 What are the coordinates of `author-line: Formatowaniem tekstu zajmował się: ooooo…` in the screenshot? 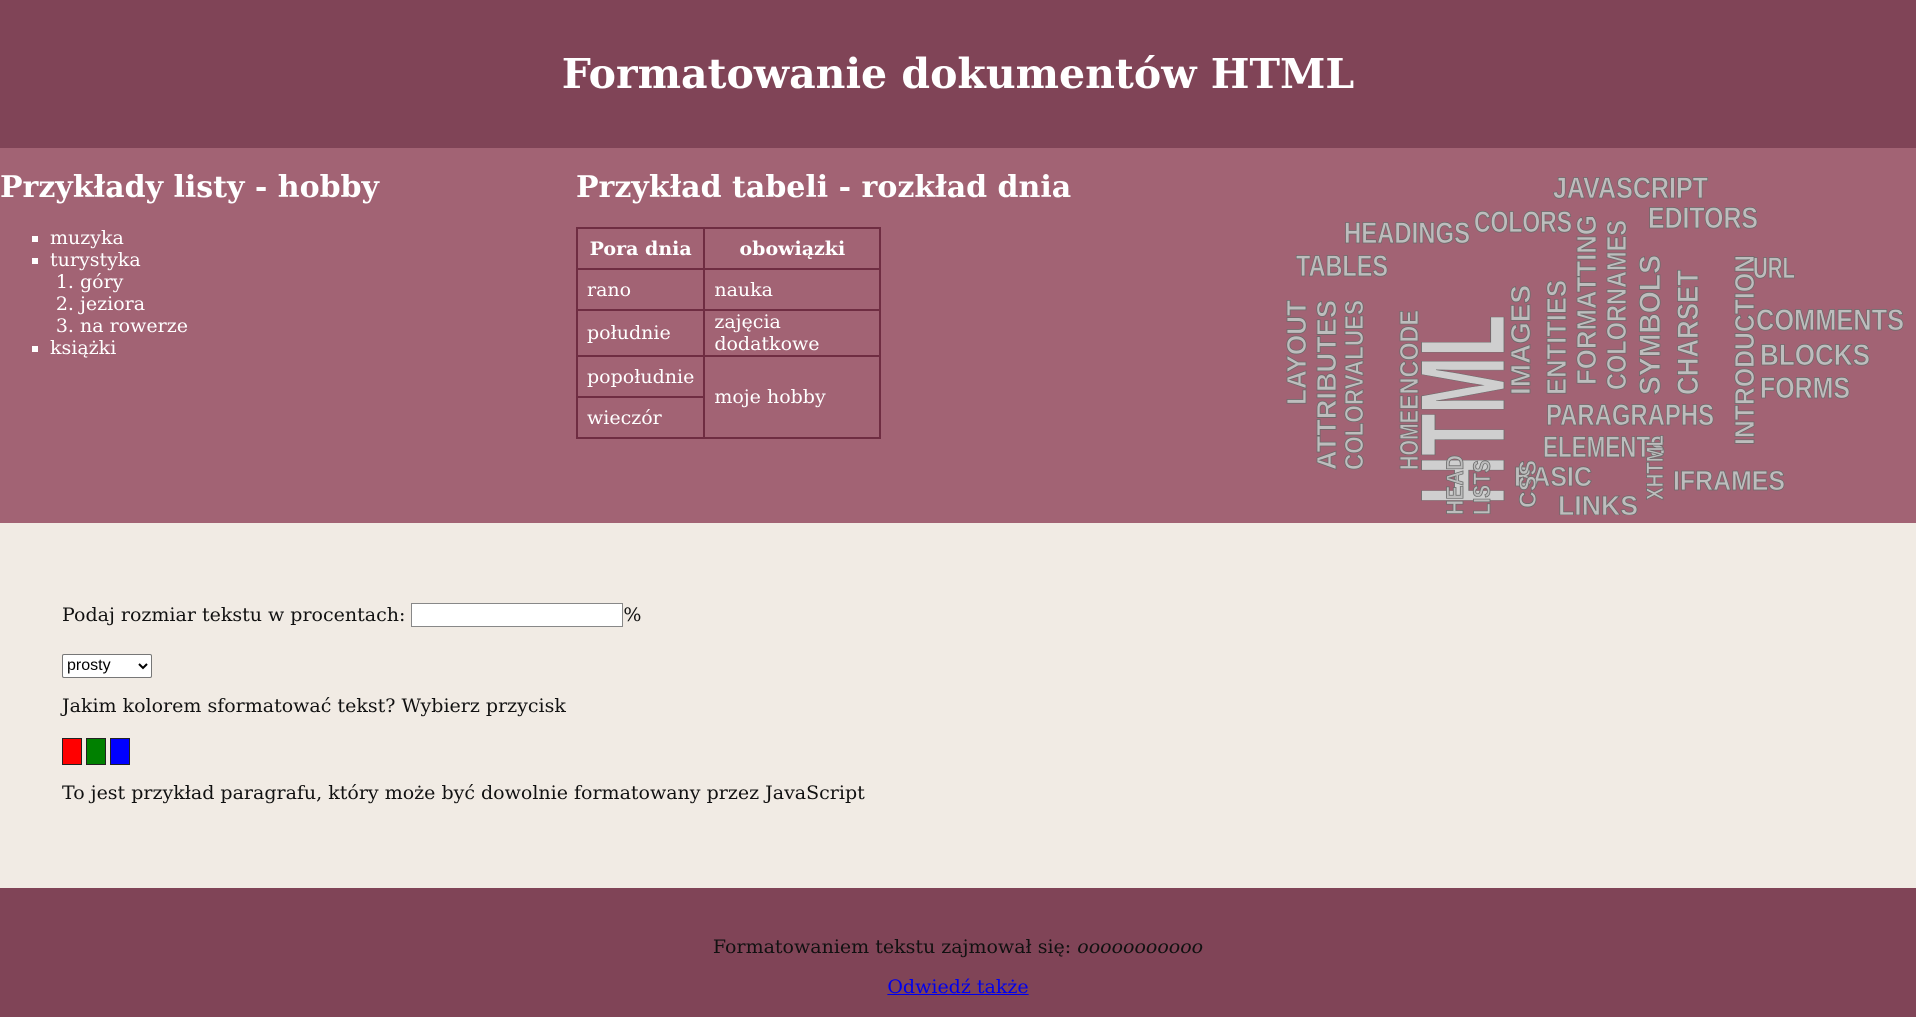 It's located at (958, 923).